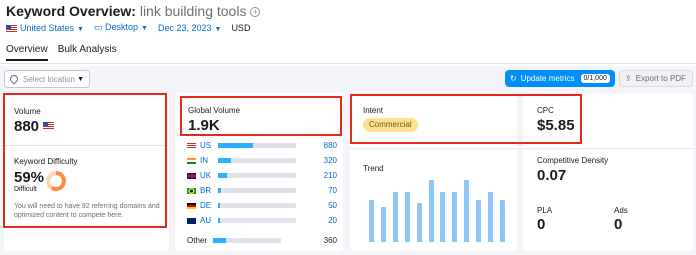 The width and height of the screenshot is (696, 255). What do you see at coordinates (56, 181) in the screenshot?
I see `kd-donut-chart` at bounding box center [56, 181].